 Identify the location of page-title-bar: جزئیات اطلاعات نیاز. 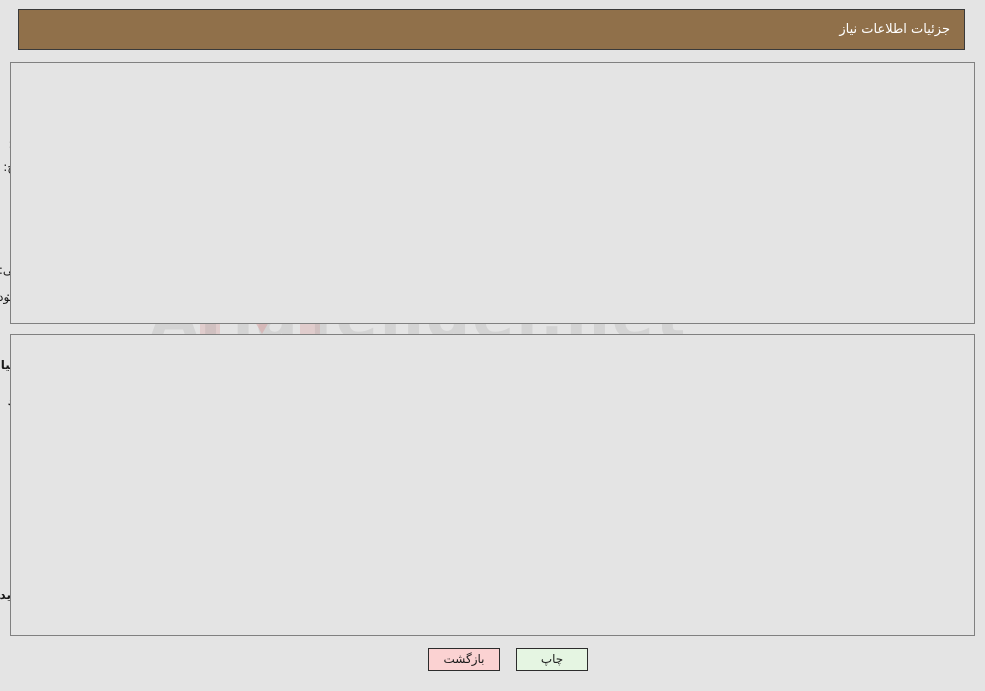
(491, 29).